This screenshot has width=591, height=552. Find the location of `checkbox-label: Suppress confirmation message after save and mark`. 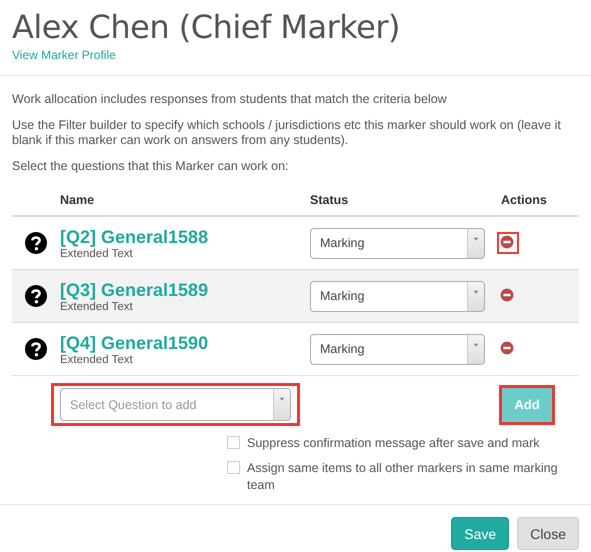

checkbox-label: Suppress confirmation message after save and mark is located at coordinates (393, 443).